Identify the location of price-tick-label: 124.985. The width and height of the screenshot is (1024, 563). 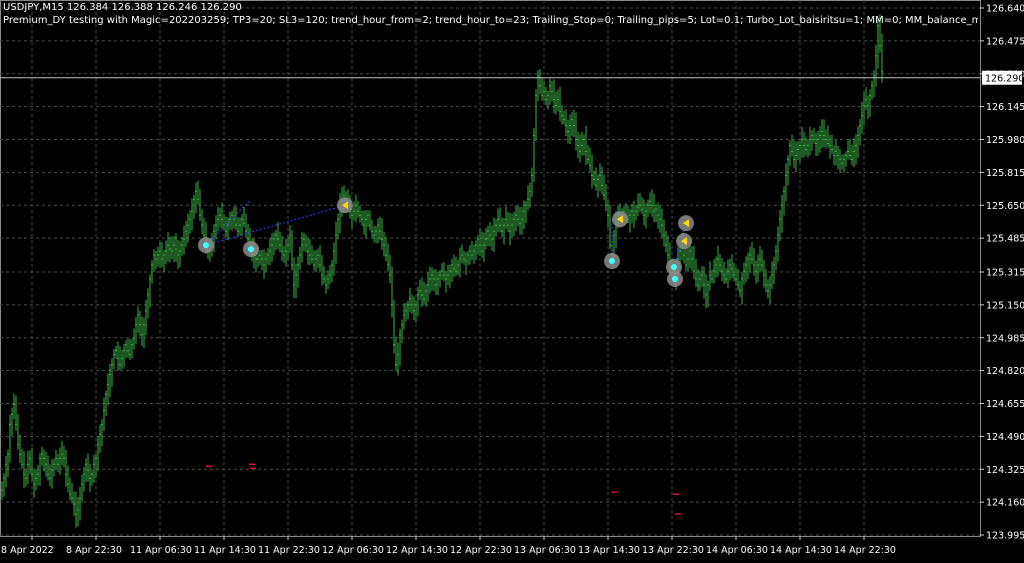
(1005, 338).